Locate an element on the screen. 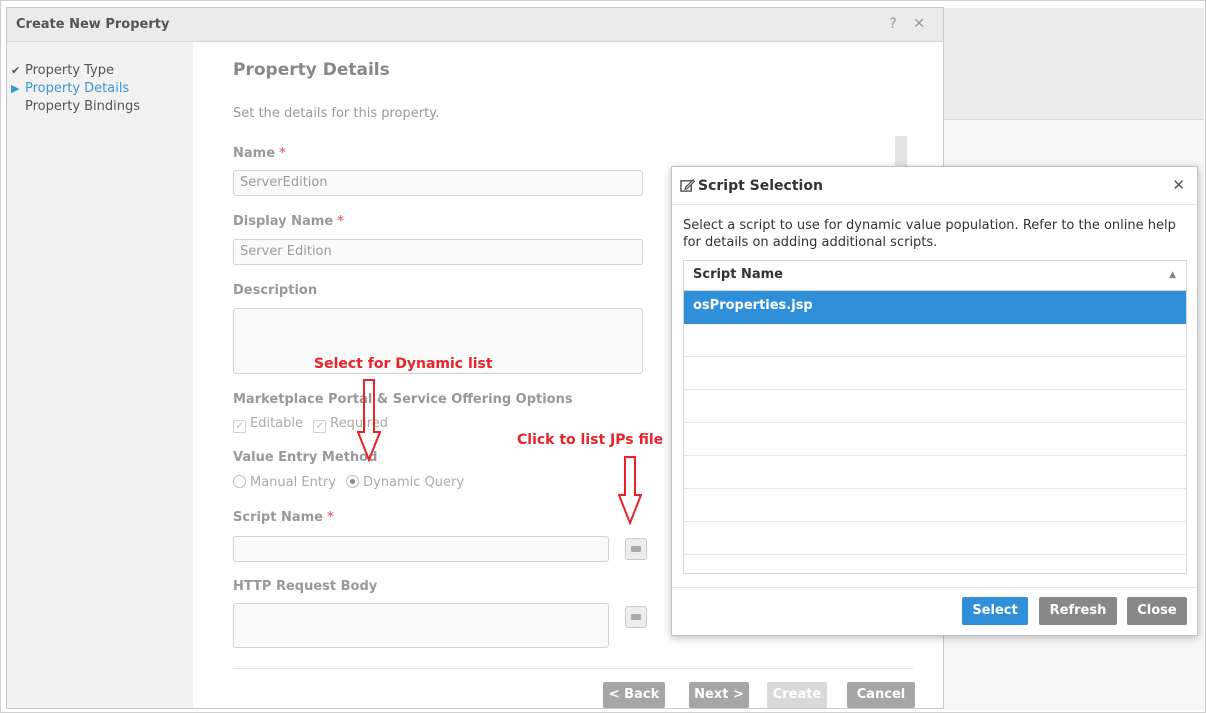 Image resolution: width=1206 pixels, height=713 pixels. http-body-browse-button is located at coordinates (636, 617).